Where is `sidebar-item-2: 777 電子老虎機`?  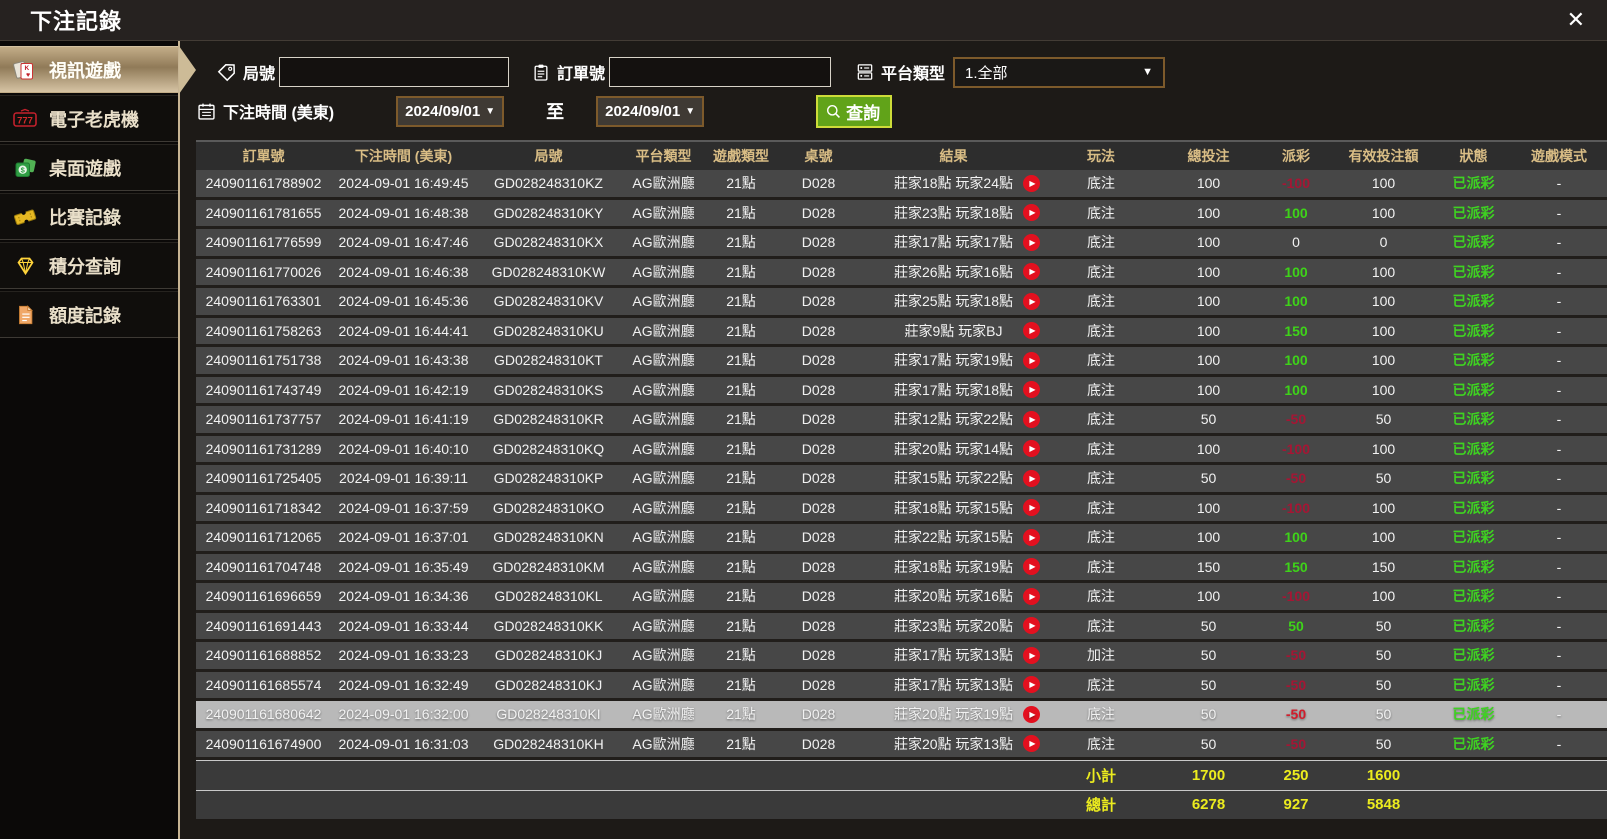 sidebar-item-2: 777 電子老虎機 is located at coordinates (89, 118).